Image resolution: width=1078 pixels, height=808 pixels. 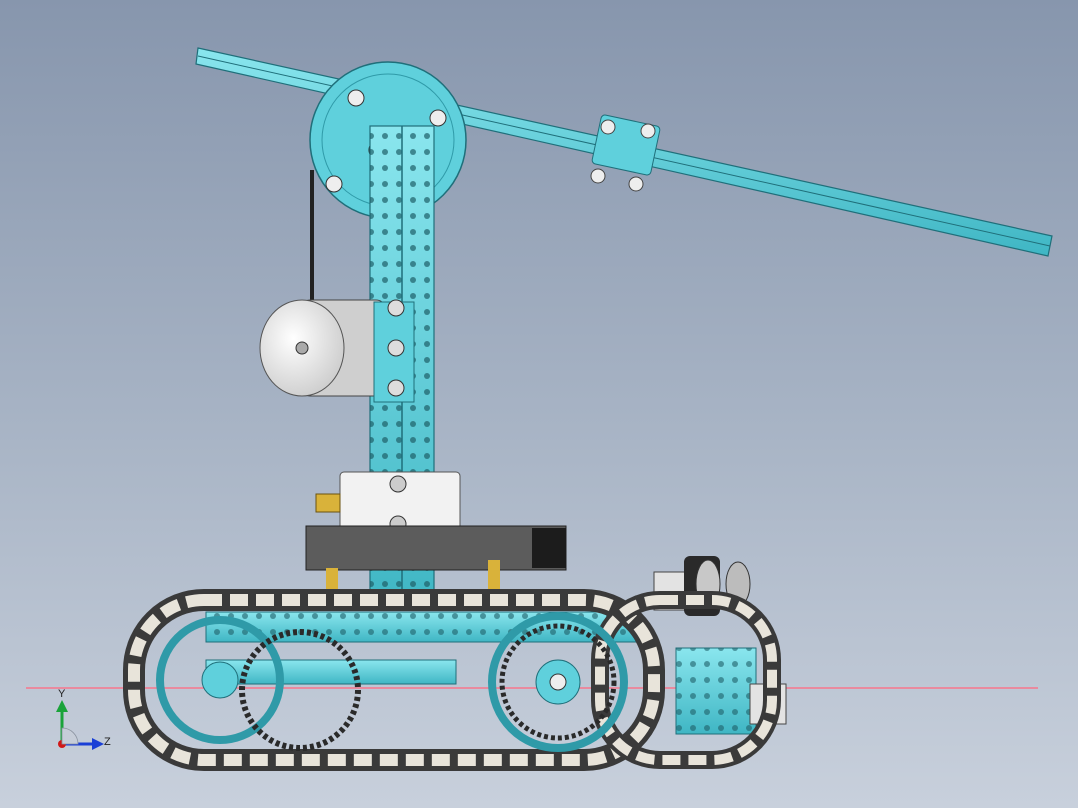 What do you see at coordinates (388, 502) in the screenshot?
I see `mount-bracket` at bounding box center [388, 502].